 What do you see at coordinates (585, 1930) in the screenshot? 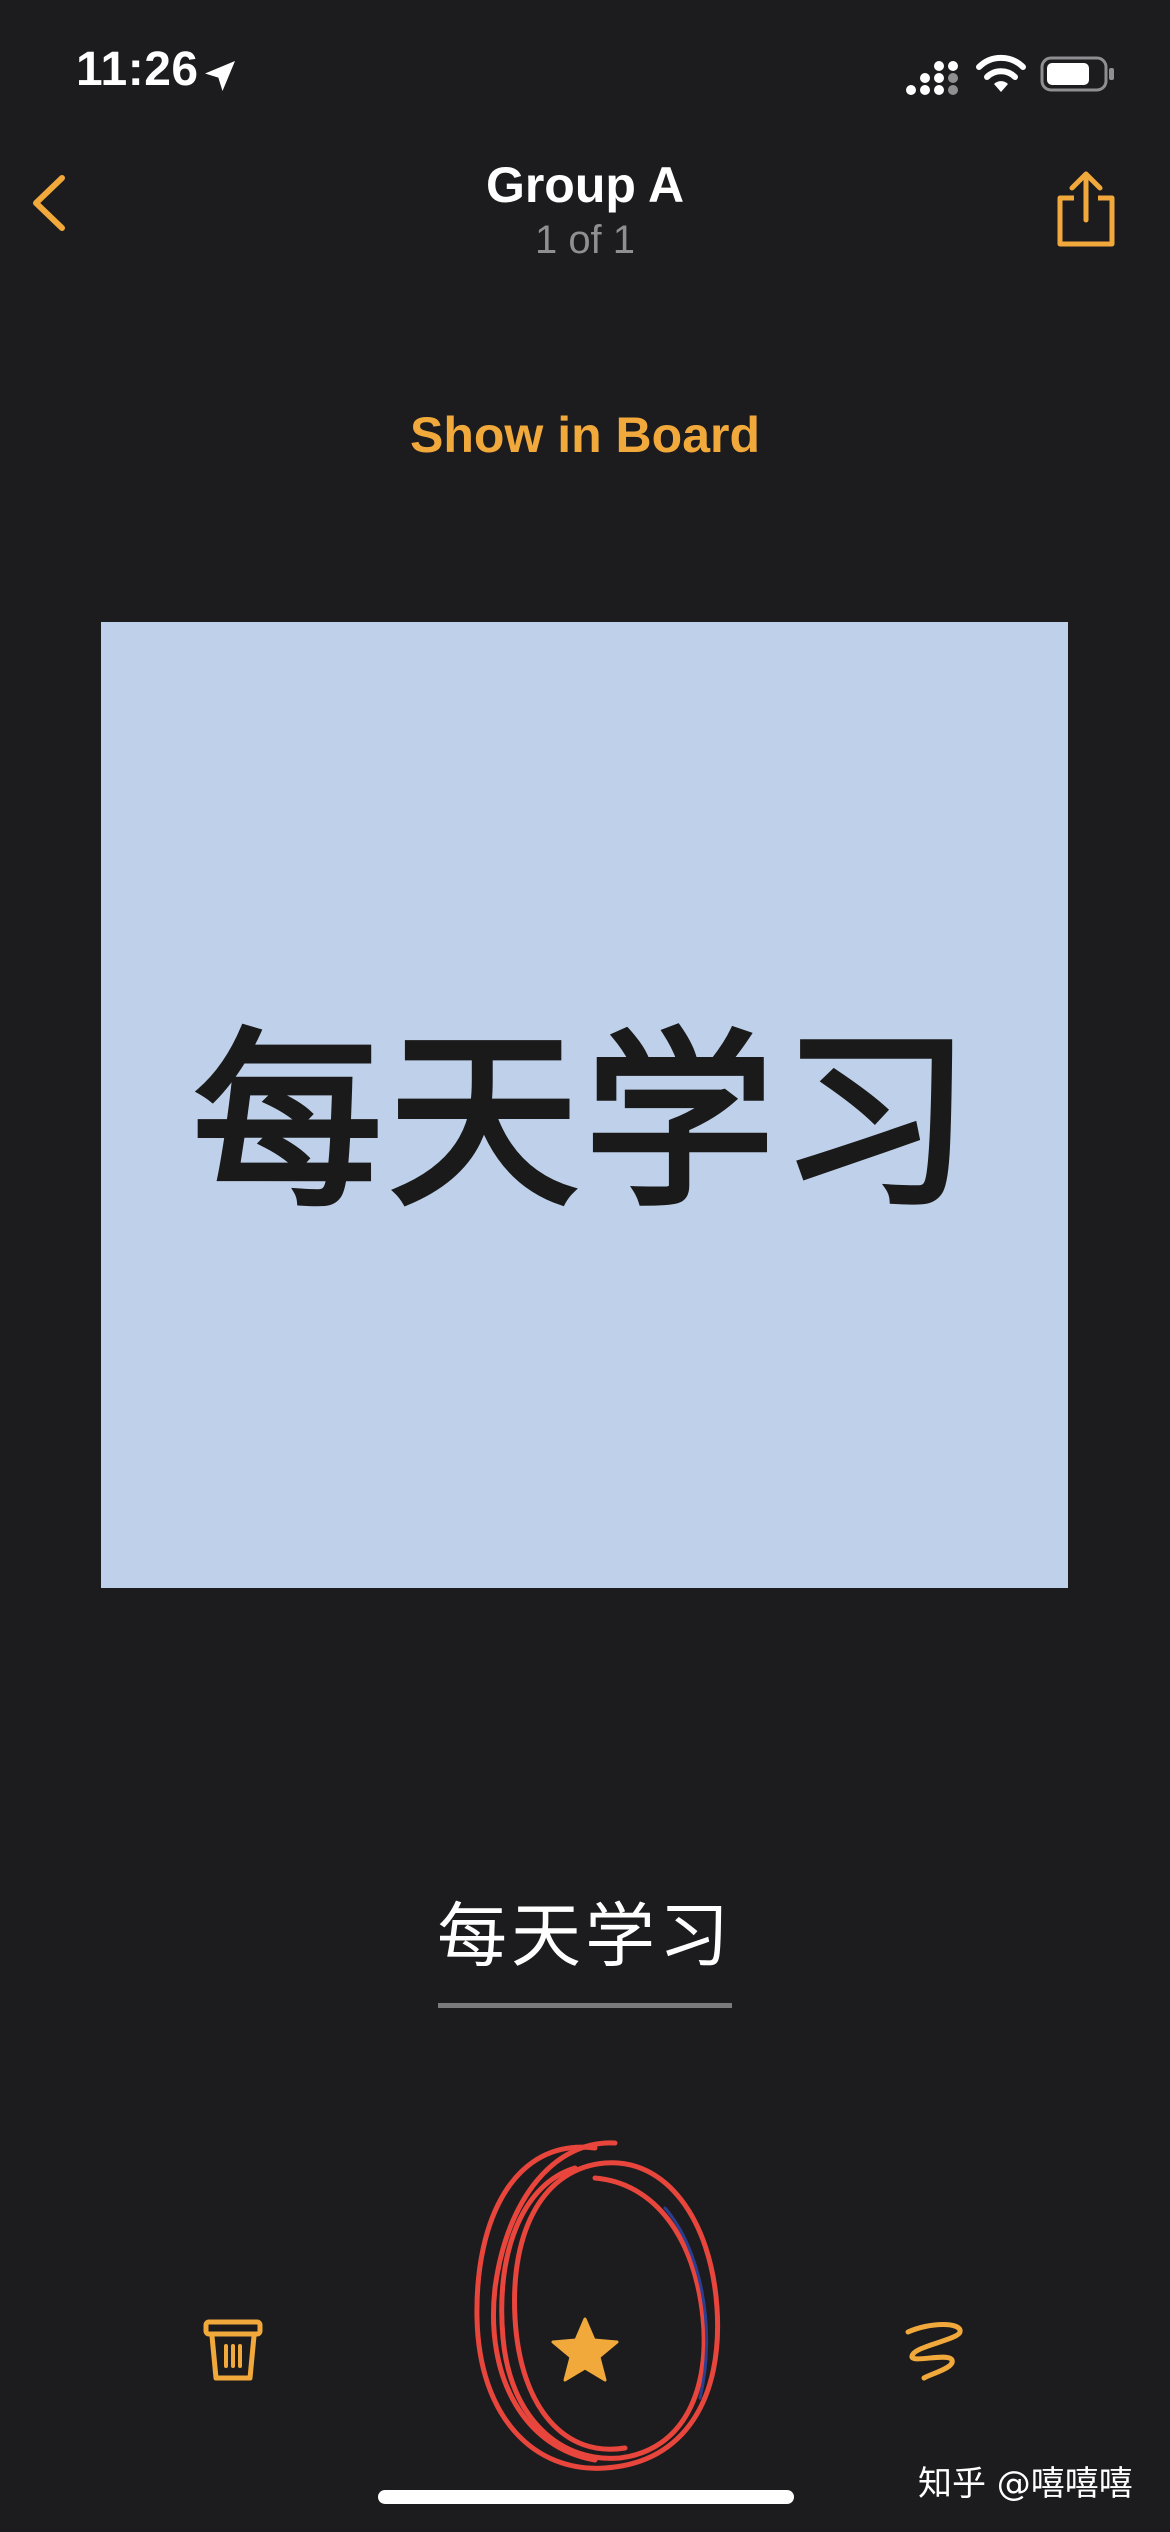
I see `card-caption: 每天学习` at bounding box center [585, 1930].